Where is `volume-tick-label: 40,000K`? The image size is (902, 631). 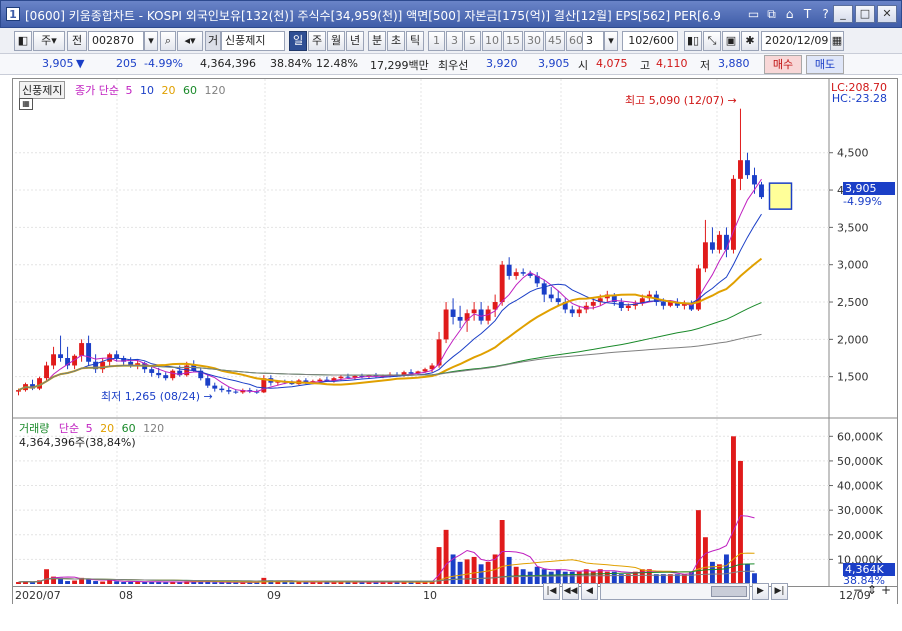
volume-tick-label: 40,000K is located at coordinates (860, 486).